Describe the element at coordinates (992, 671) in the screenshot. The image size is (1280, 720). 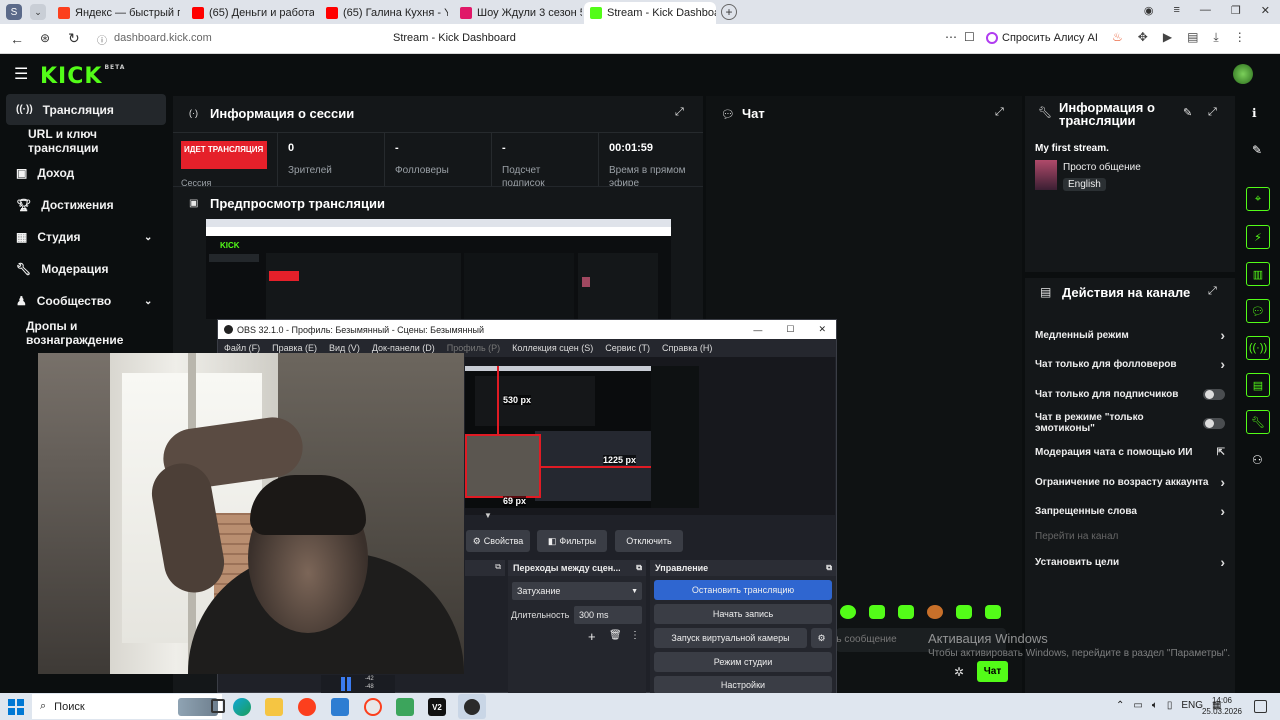
I see `chat-send-button: Чат` at that location.